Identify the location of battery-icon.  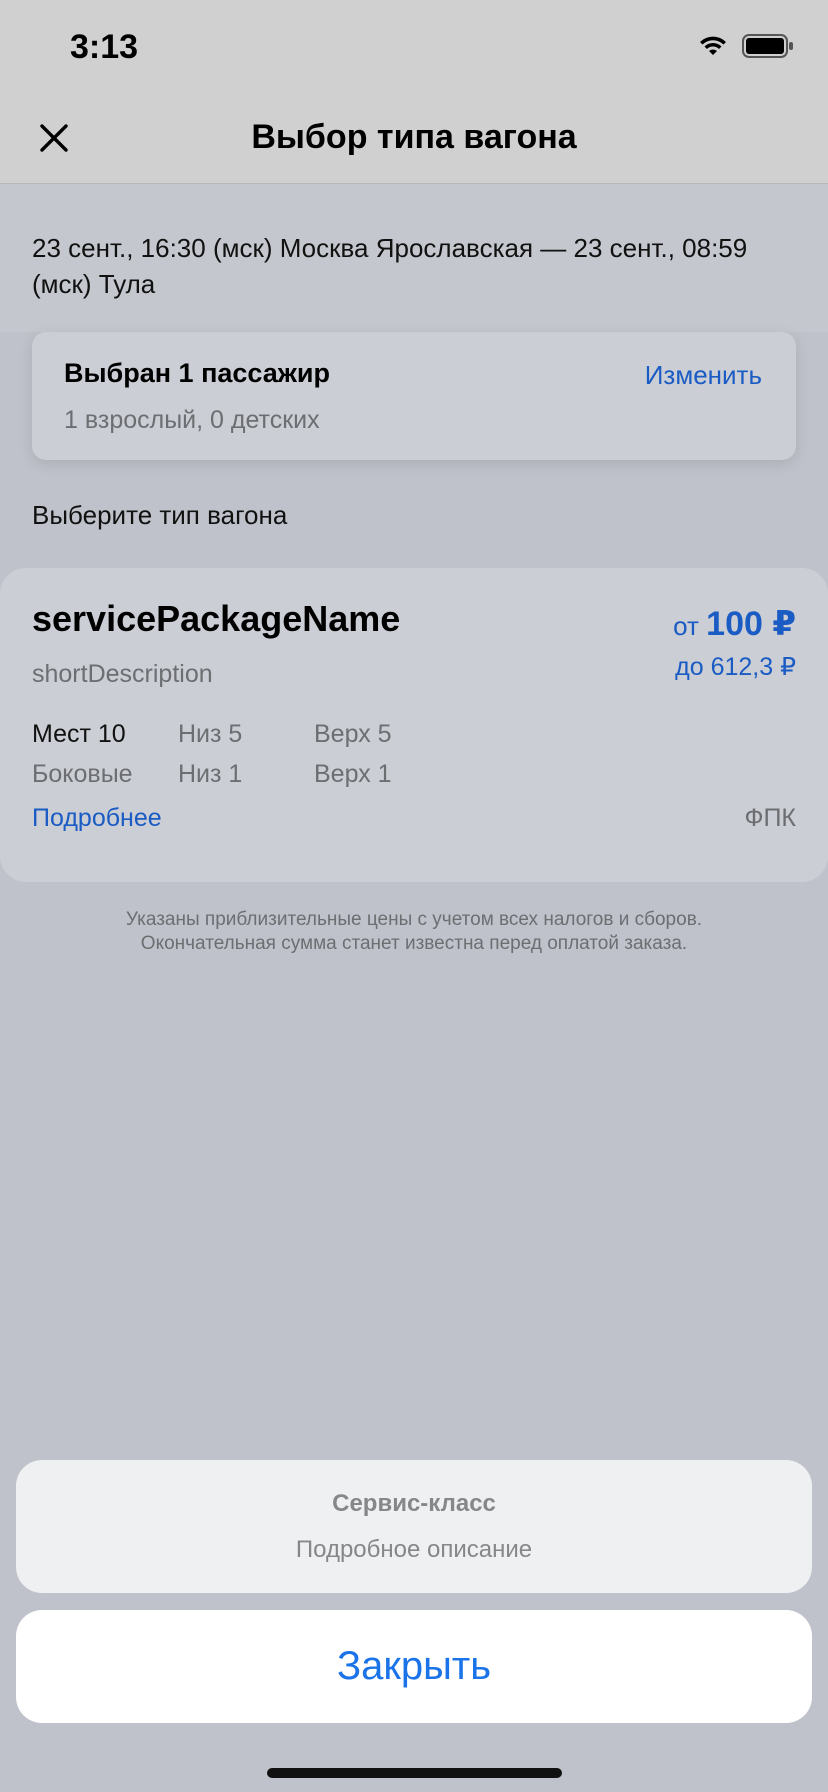
(767, 46).